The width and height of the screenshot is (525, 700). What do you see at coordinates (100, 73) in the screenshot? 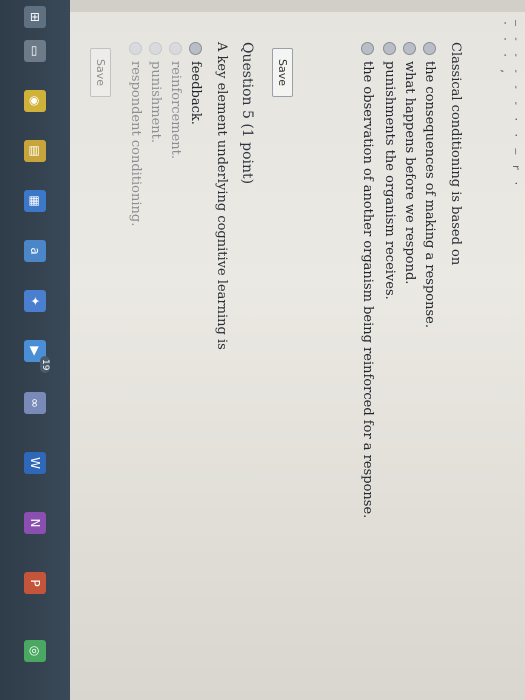
I see `q5-save-button: Save` at bounding box center [100, 73].